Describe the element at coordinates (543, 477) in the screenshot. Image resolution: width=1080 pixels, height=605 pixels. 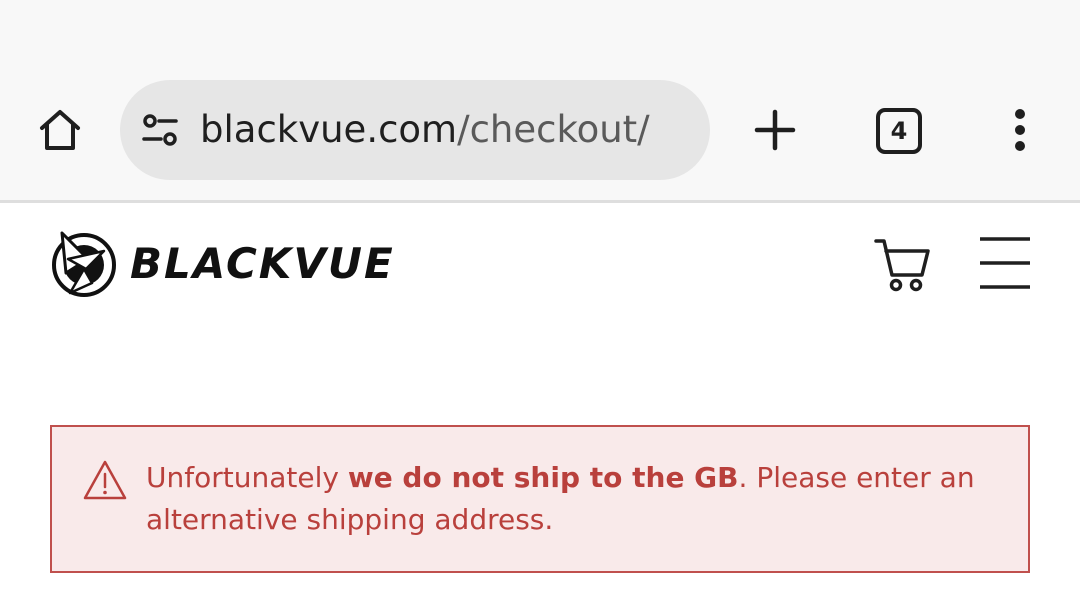
I see `alert-text-bold: we do not ship to the GB` at that location.